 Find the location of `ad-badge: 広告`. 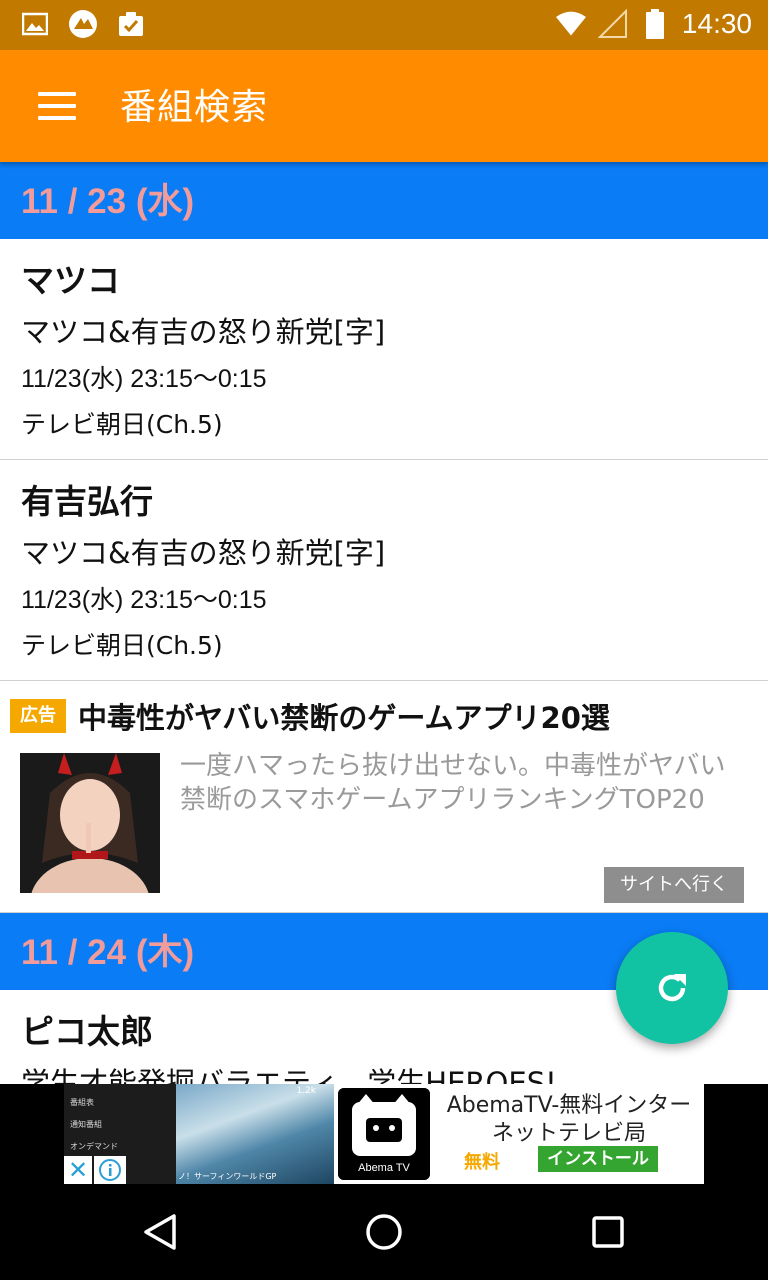

ad-badge: 広告 is located at coordinates (38, 716).